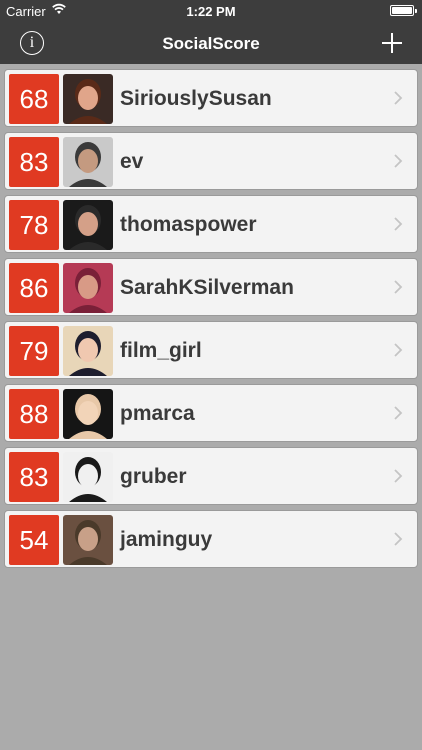  What do you see at coordinates (34, 351) in the screenshot?
I see `score-badge: 79` at bounding box center [34, 351].